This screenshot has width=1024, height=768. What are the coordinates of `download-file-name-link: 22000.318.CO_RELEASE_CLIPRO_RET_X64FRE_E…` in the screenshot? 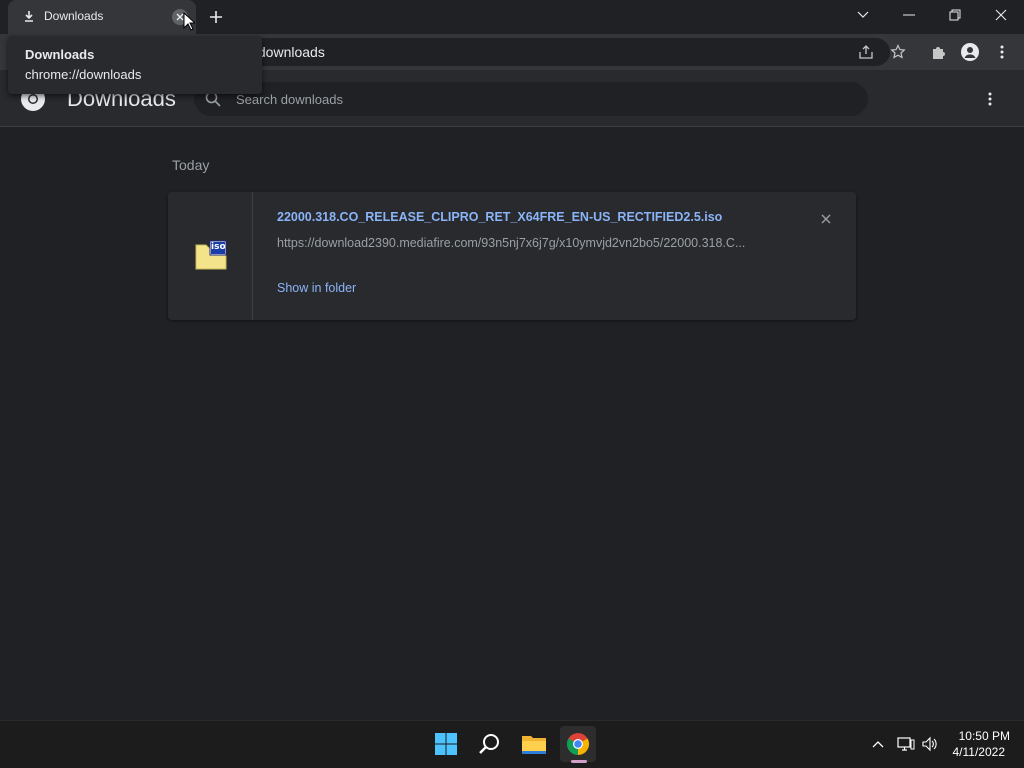 It's located at (499, 217).